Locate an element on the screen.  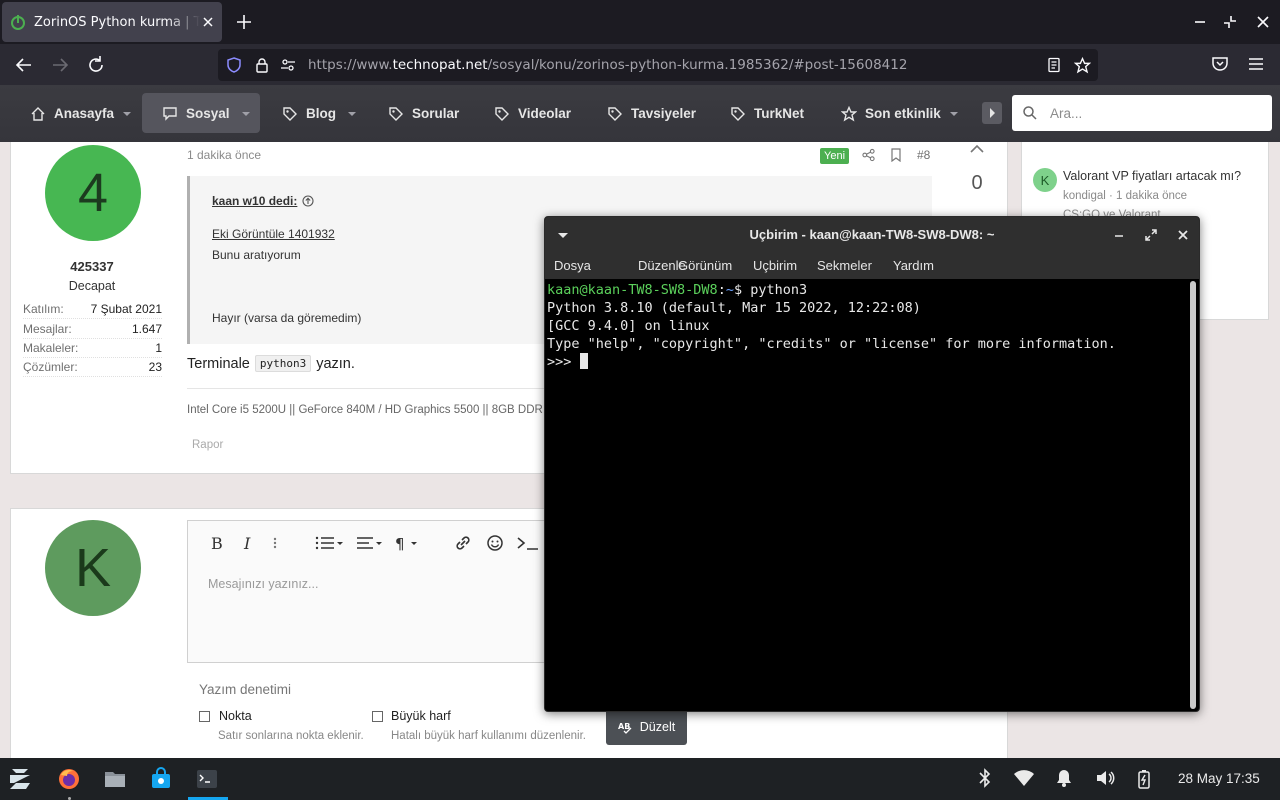
paragraph-icon: ¶ is located at coordinates (408, 543).